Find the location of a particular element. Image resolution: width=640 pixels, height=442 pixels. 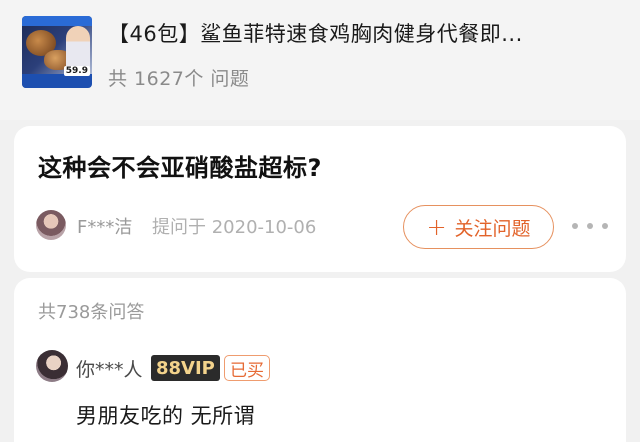

answer-text: 男朋友吃的 无所谓 is located at coordinates (166, 416).